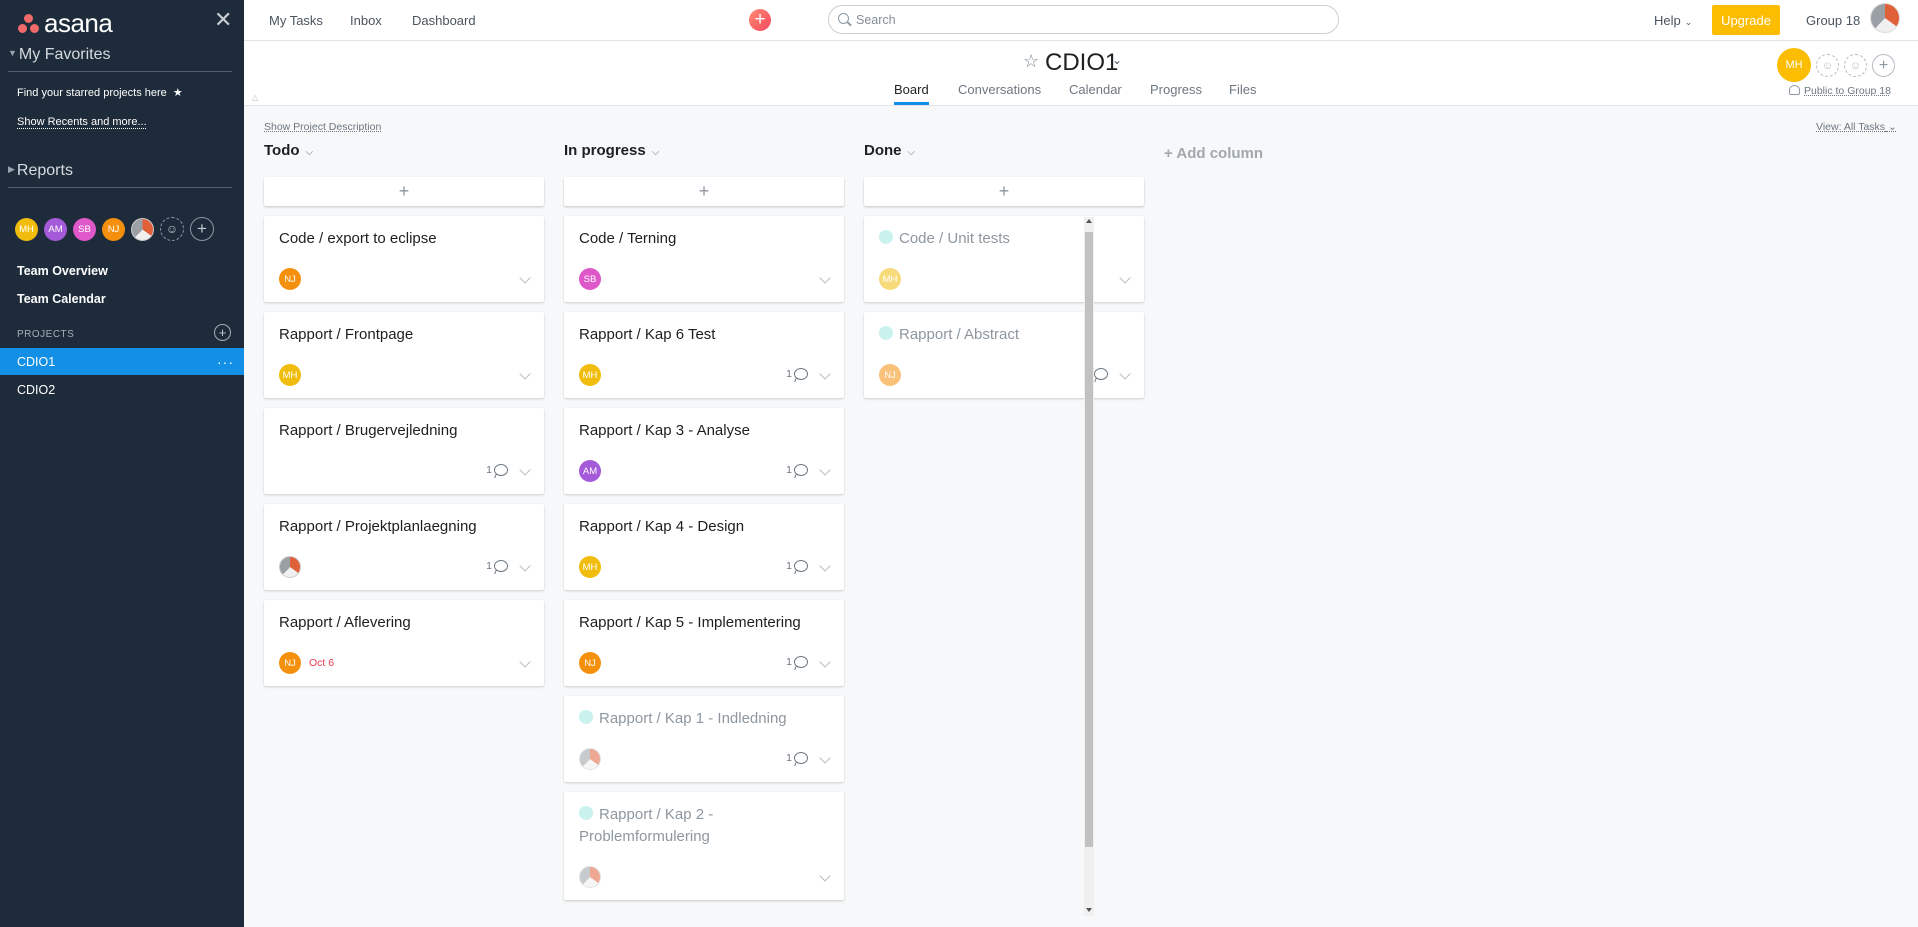 The height and width of the screenshot is (927, 1918). What do you see at coordinates (1004, 355) in the screenshot?
I see `task-card: Rapport / AbstractNJ1` at bounding box center [1004, 355].